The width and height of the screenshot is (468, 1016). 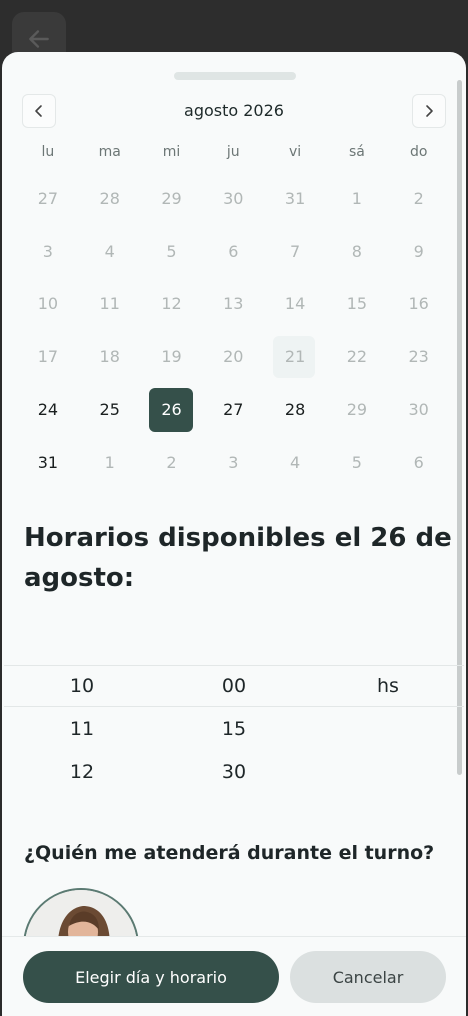 I want to click on minute-option: 30, so click(x=234, y=775).